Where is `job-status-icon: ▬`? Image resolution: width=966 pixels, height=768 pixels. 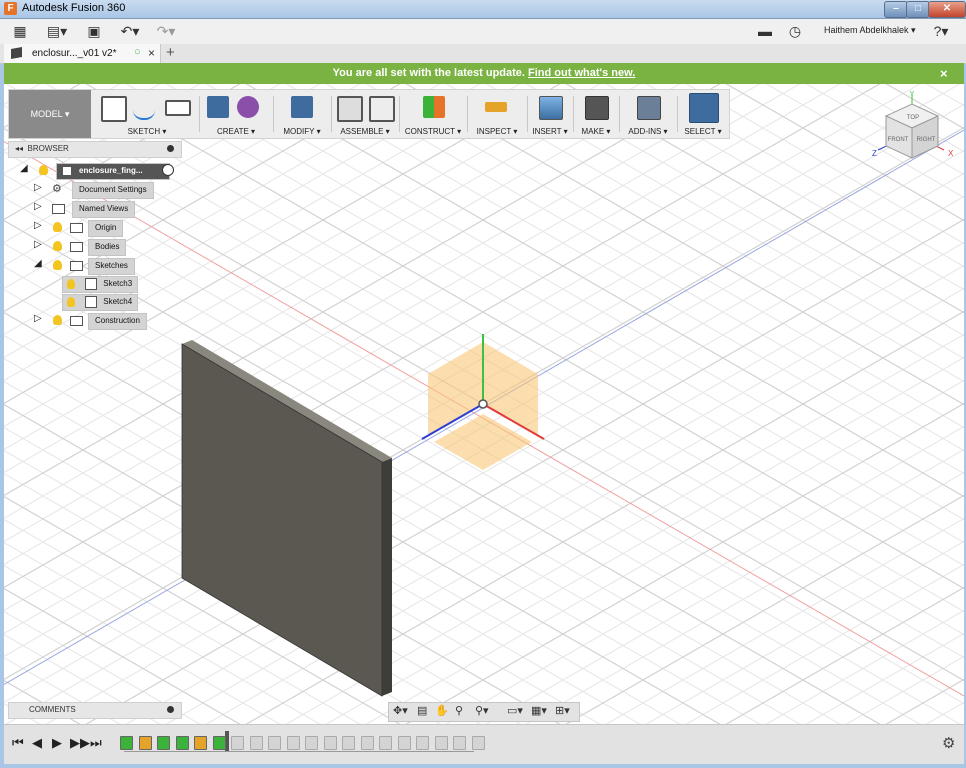
job-status-icon: ▬ is located at coordinates (765, 31).